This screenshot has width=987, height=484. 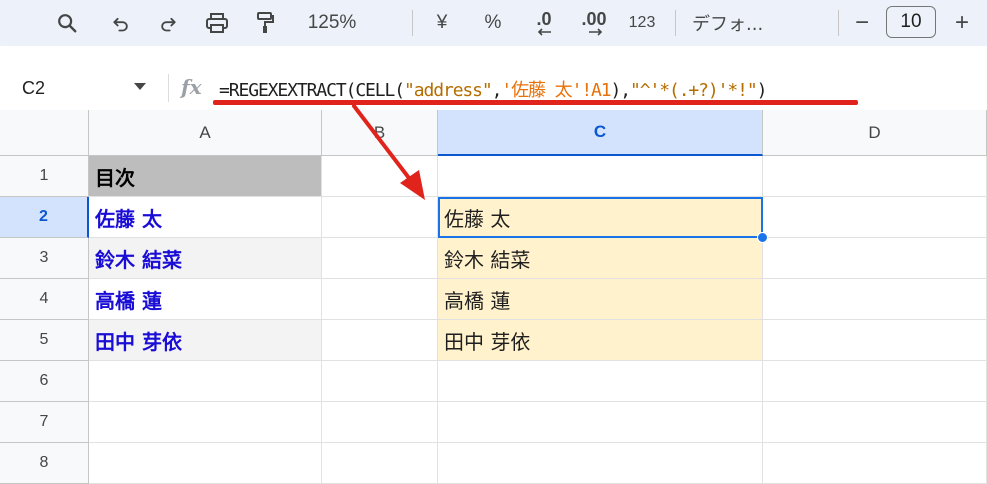 I want to click on annotation-arrow-overlay, so click(x=388, y=152).